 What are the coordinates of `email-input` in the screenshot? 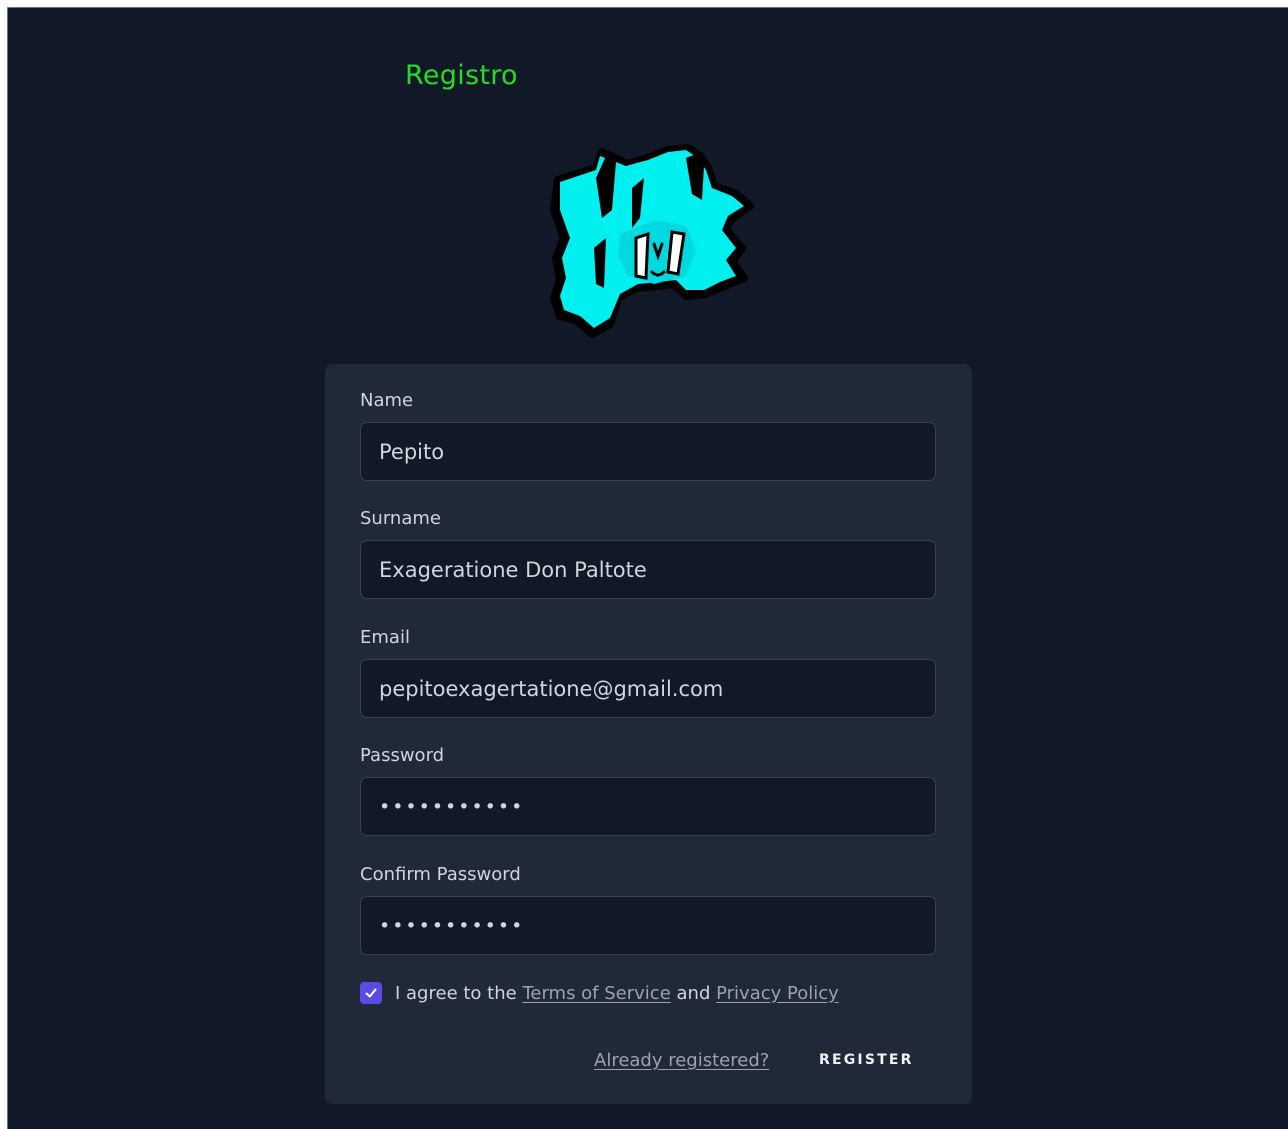 It's located at (648, 688).